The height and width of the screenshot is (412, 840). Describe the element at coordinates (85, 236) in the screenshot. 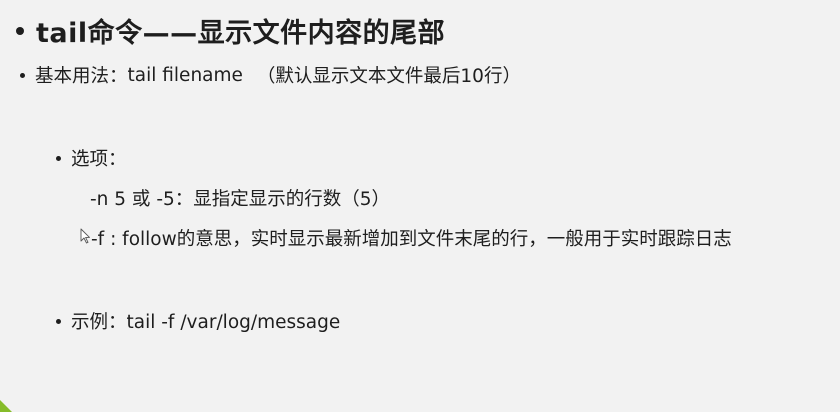

I see `mouse-pointer-icon` at that location.